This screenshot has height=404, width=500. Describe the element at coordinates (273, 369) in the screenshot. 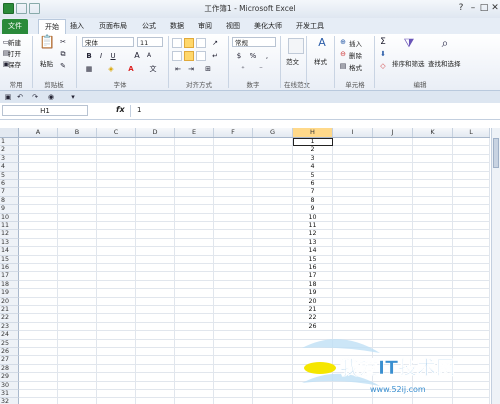

I see `cell-g28` at that location.